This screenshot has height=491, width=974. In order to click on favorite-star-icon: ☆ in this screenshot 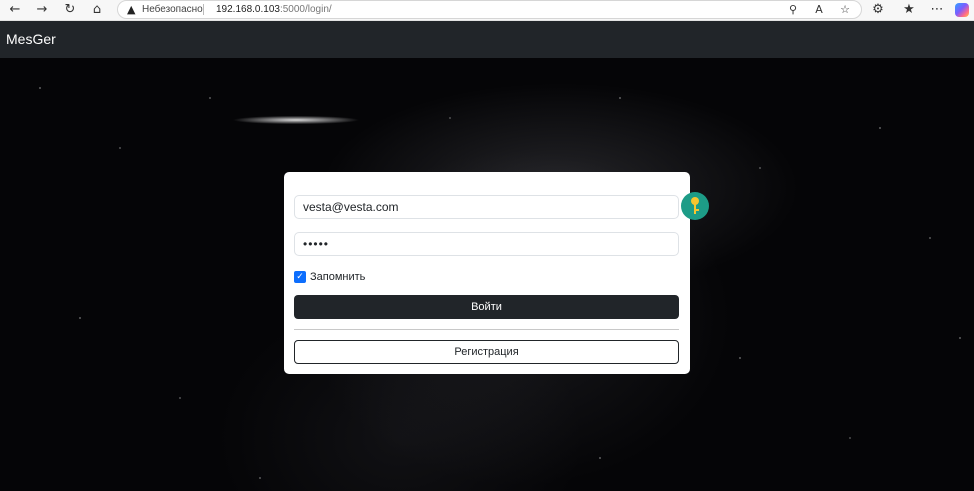, I will do `click(845, 9)`.